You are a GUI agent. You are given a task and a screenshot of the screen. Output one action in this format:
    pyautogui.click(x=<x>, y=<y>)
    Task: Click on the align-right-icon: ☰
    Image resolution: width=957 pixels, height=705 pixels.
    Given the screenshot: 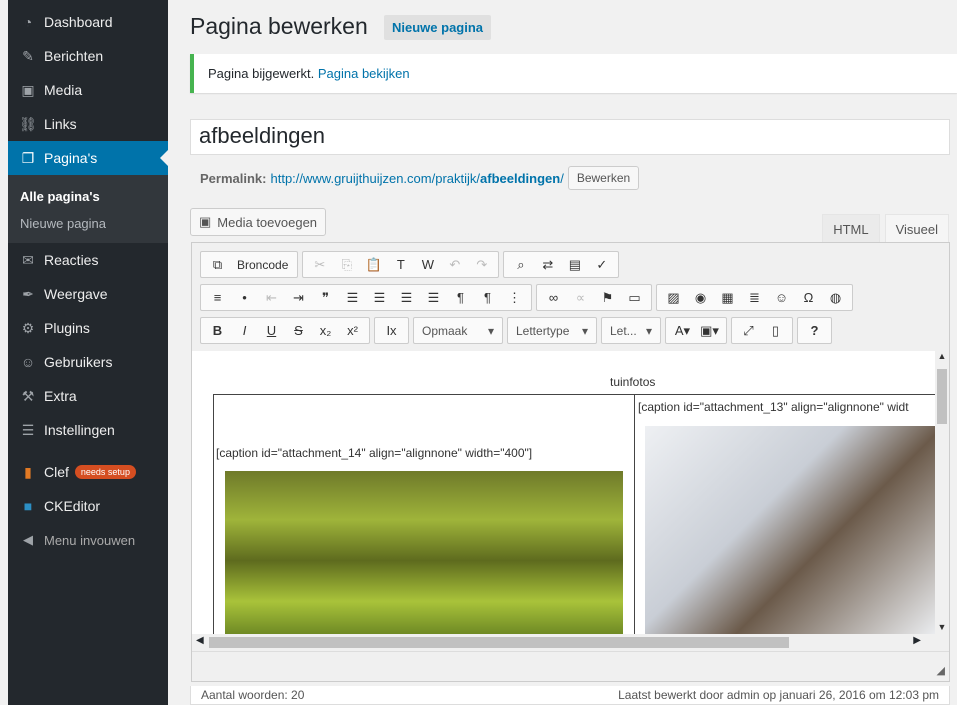 What is the action you would take?
    pyautogui.click(x=406, y=297)
    